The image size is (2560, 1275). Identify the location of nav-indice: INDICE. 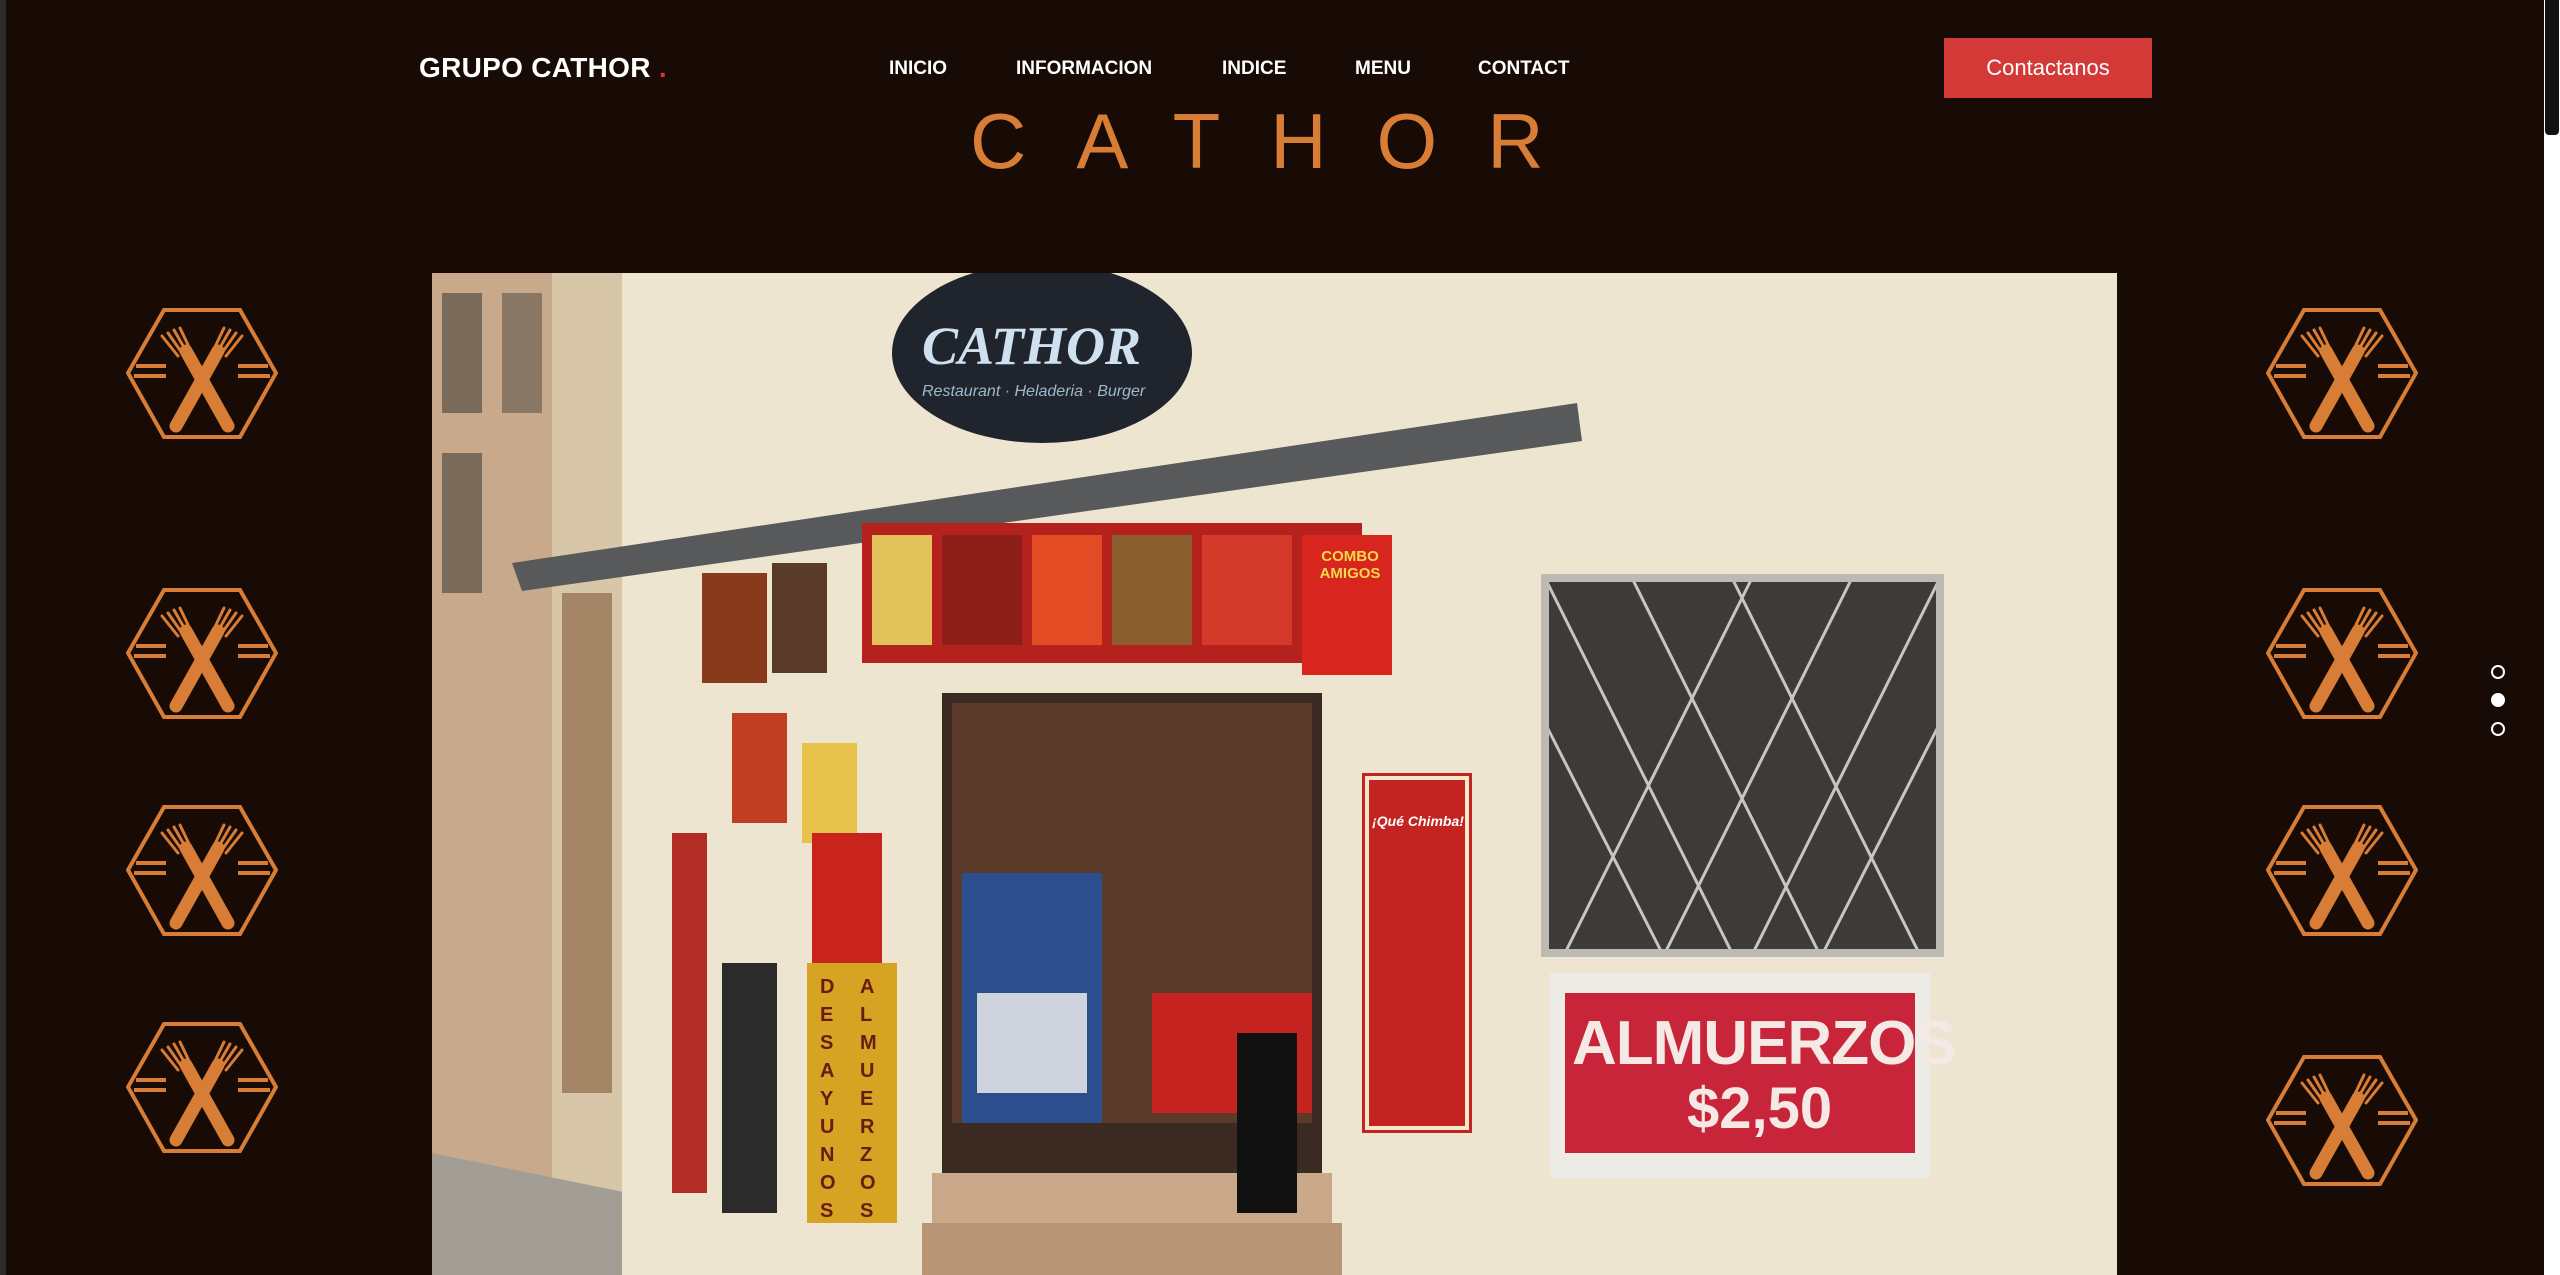
(1254, 69).